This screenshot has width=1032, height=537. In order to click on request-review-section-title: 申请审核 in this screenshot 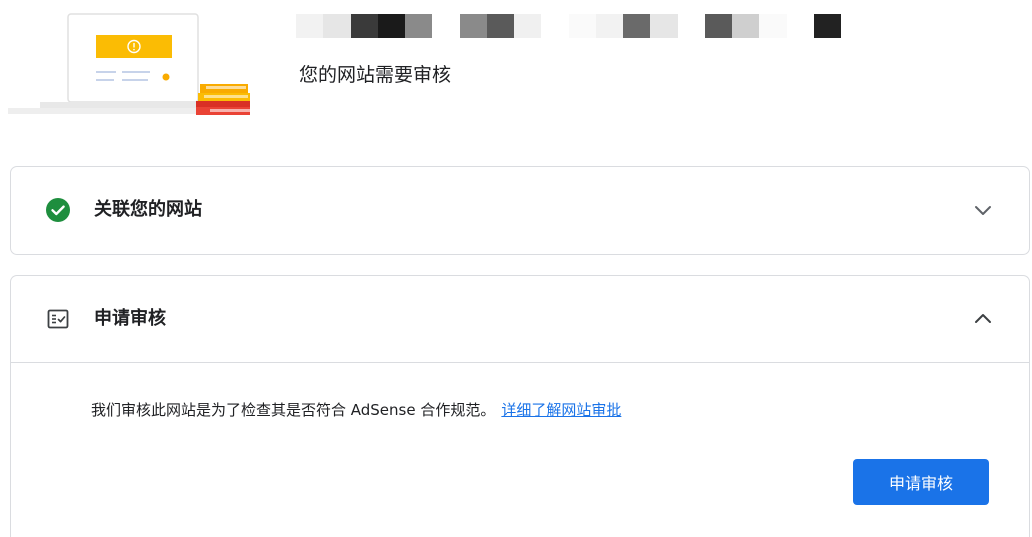, I will do `click(130, 318)`.